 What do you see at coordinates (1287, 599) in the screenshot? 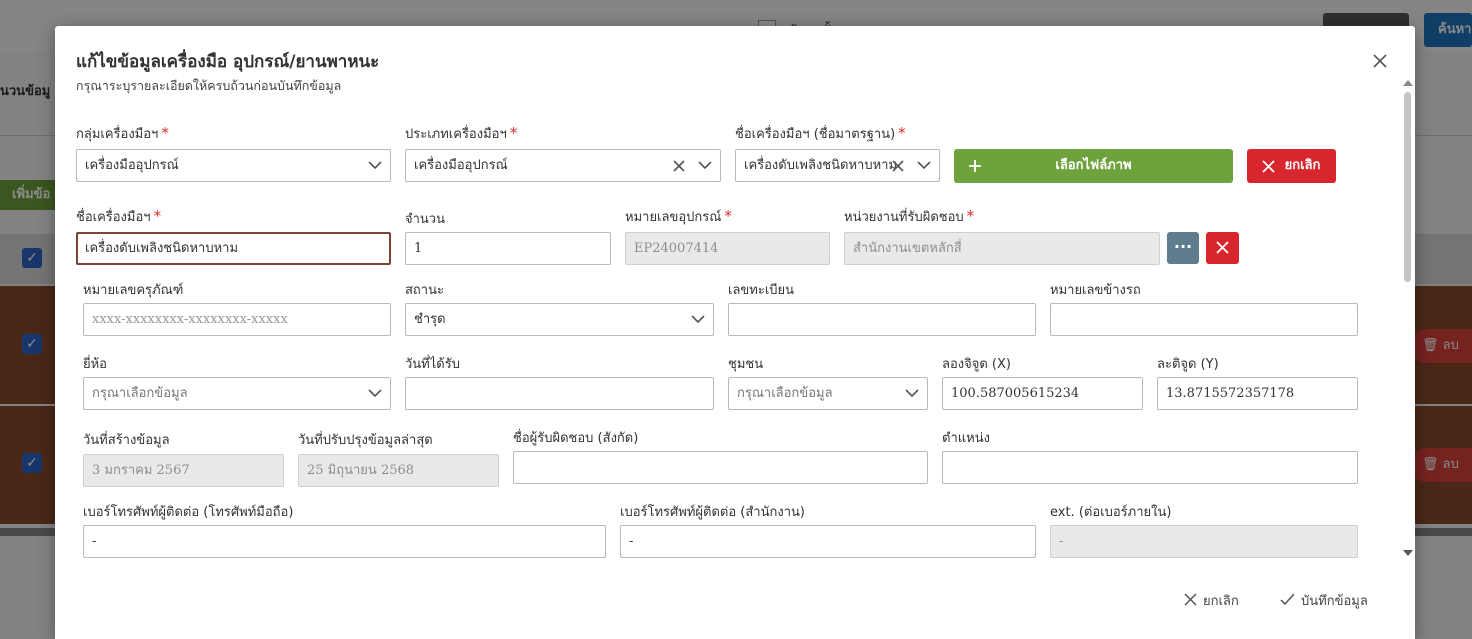
I see `check-icon` at bounding box center [1287, 599].